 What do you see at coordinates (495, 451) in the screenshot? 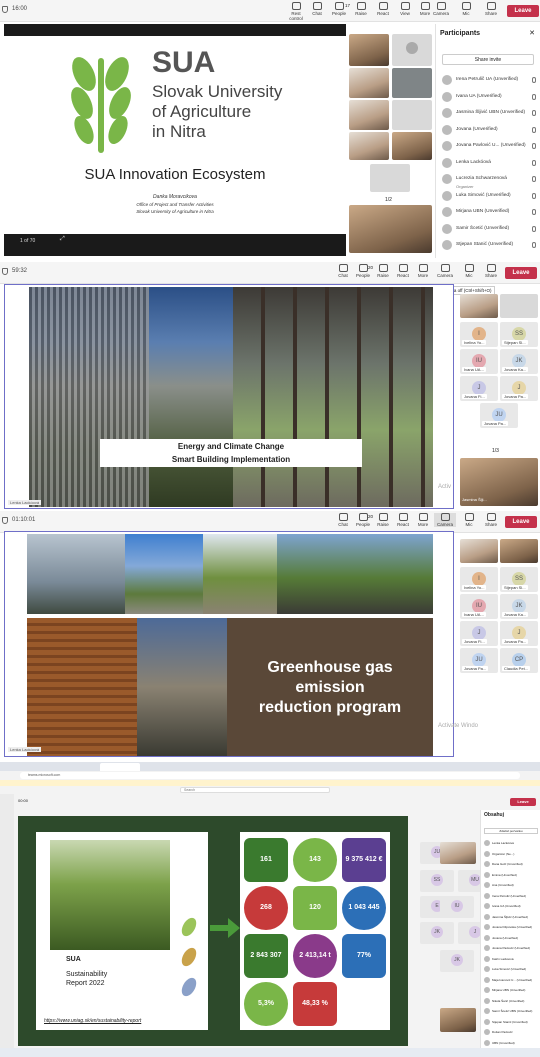
I see `grid-pager: 1/3` at bounding box center [495, 451].